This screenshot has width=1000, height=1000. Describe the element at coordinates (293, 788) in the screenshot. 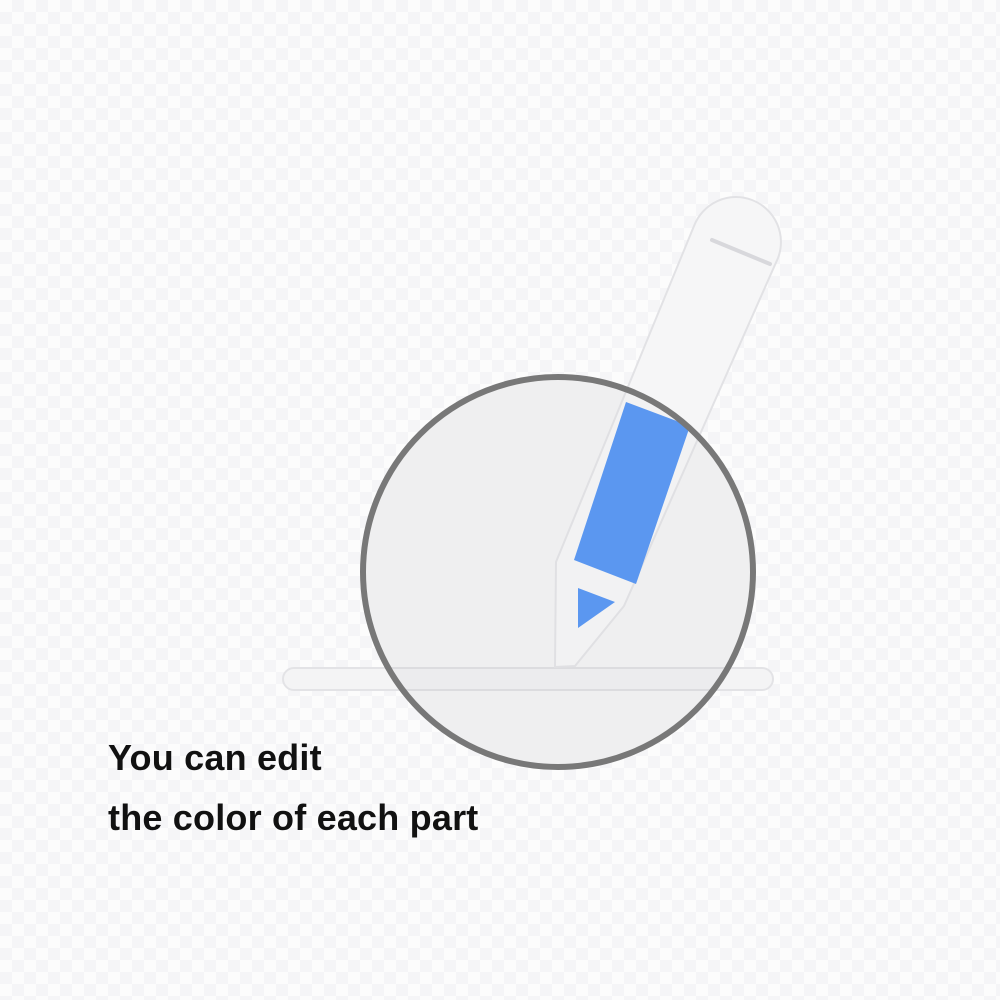

I see `caption: You can edit the color of each part` at that location.